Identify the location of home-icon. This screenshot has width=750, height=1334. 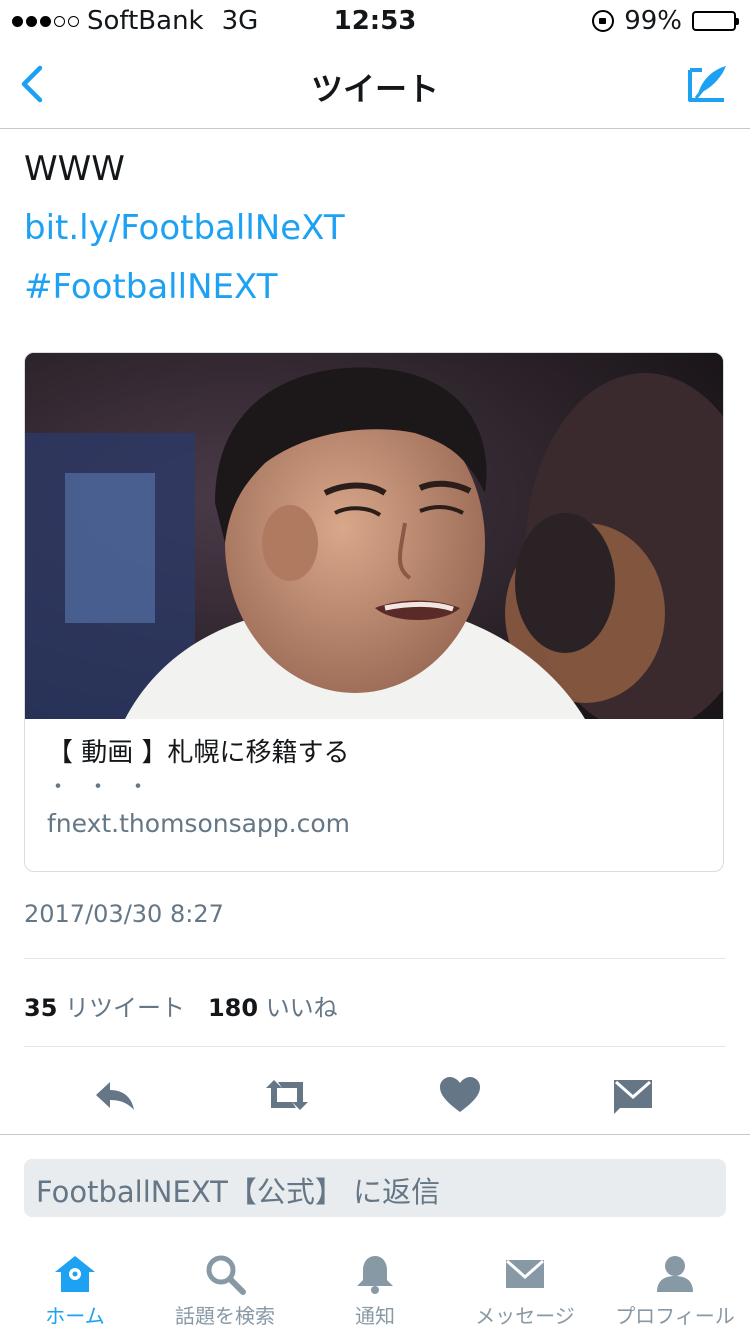
(75, 1274).